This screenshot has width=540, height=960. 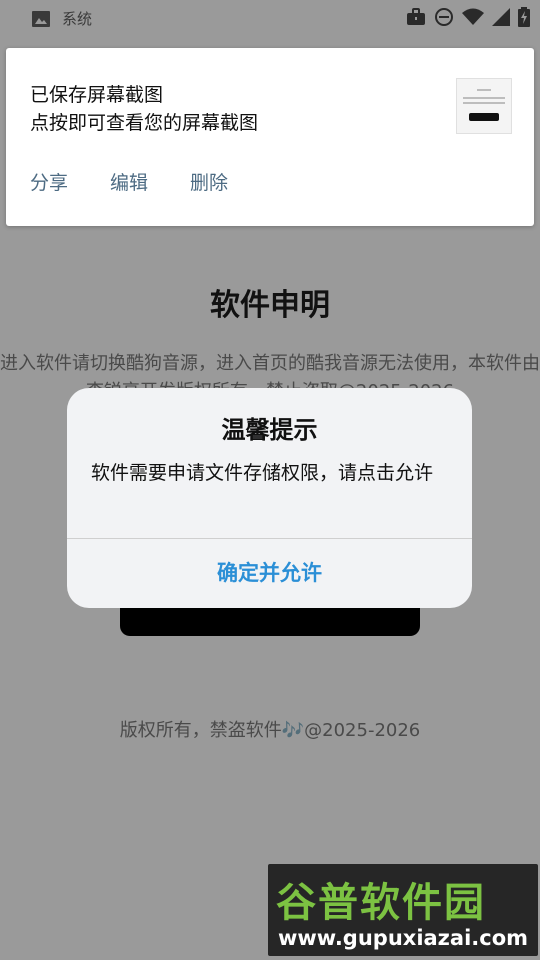 What do you see at coordinates (269, 573) in the screenshot?
I see `confirm-allow-button: 确定并允许` at bounding box center [269, 573].